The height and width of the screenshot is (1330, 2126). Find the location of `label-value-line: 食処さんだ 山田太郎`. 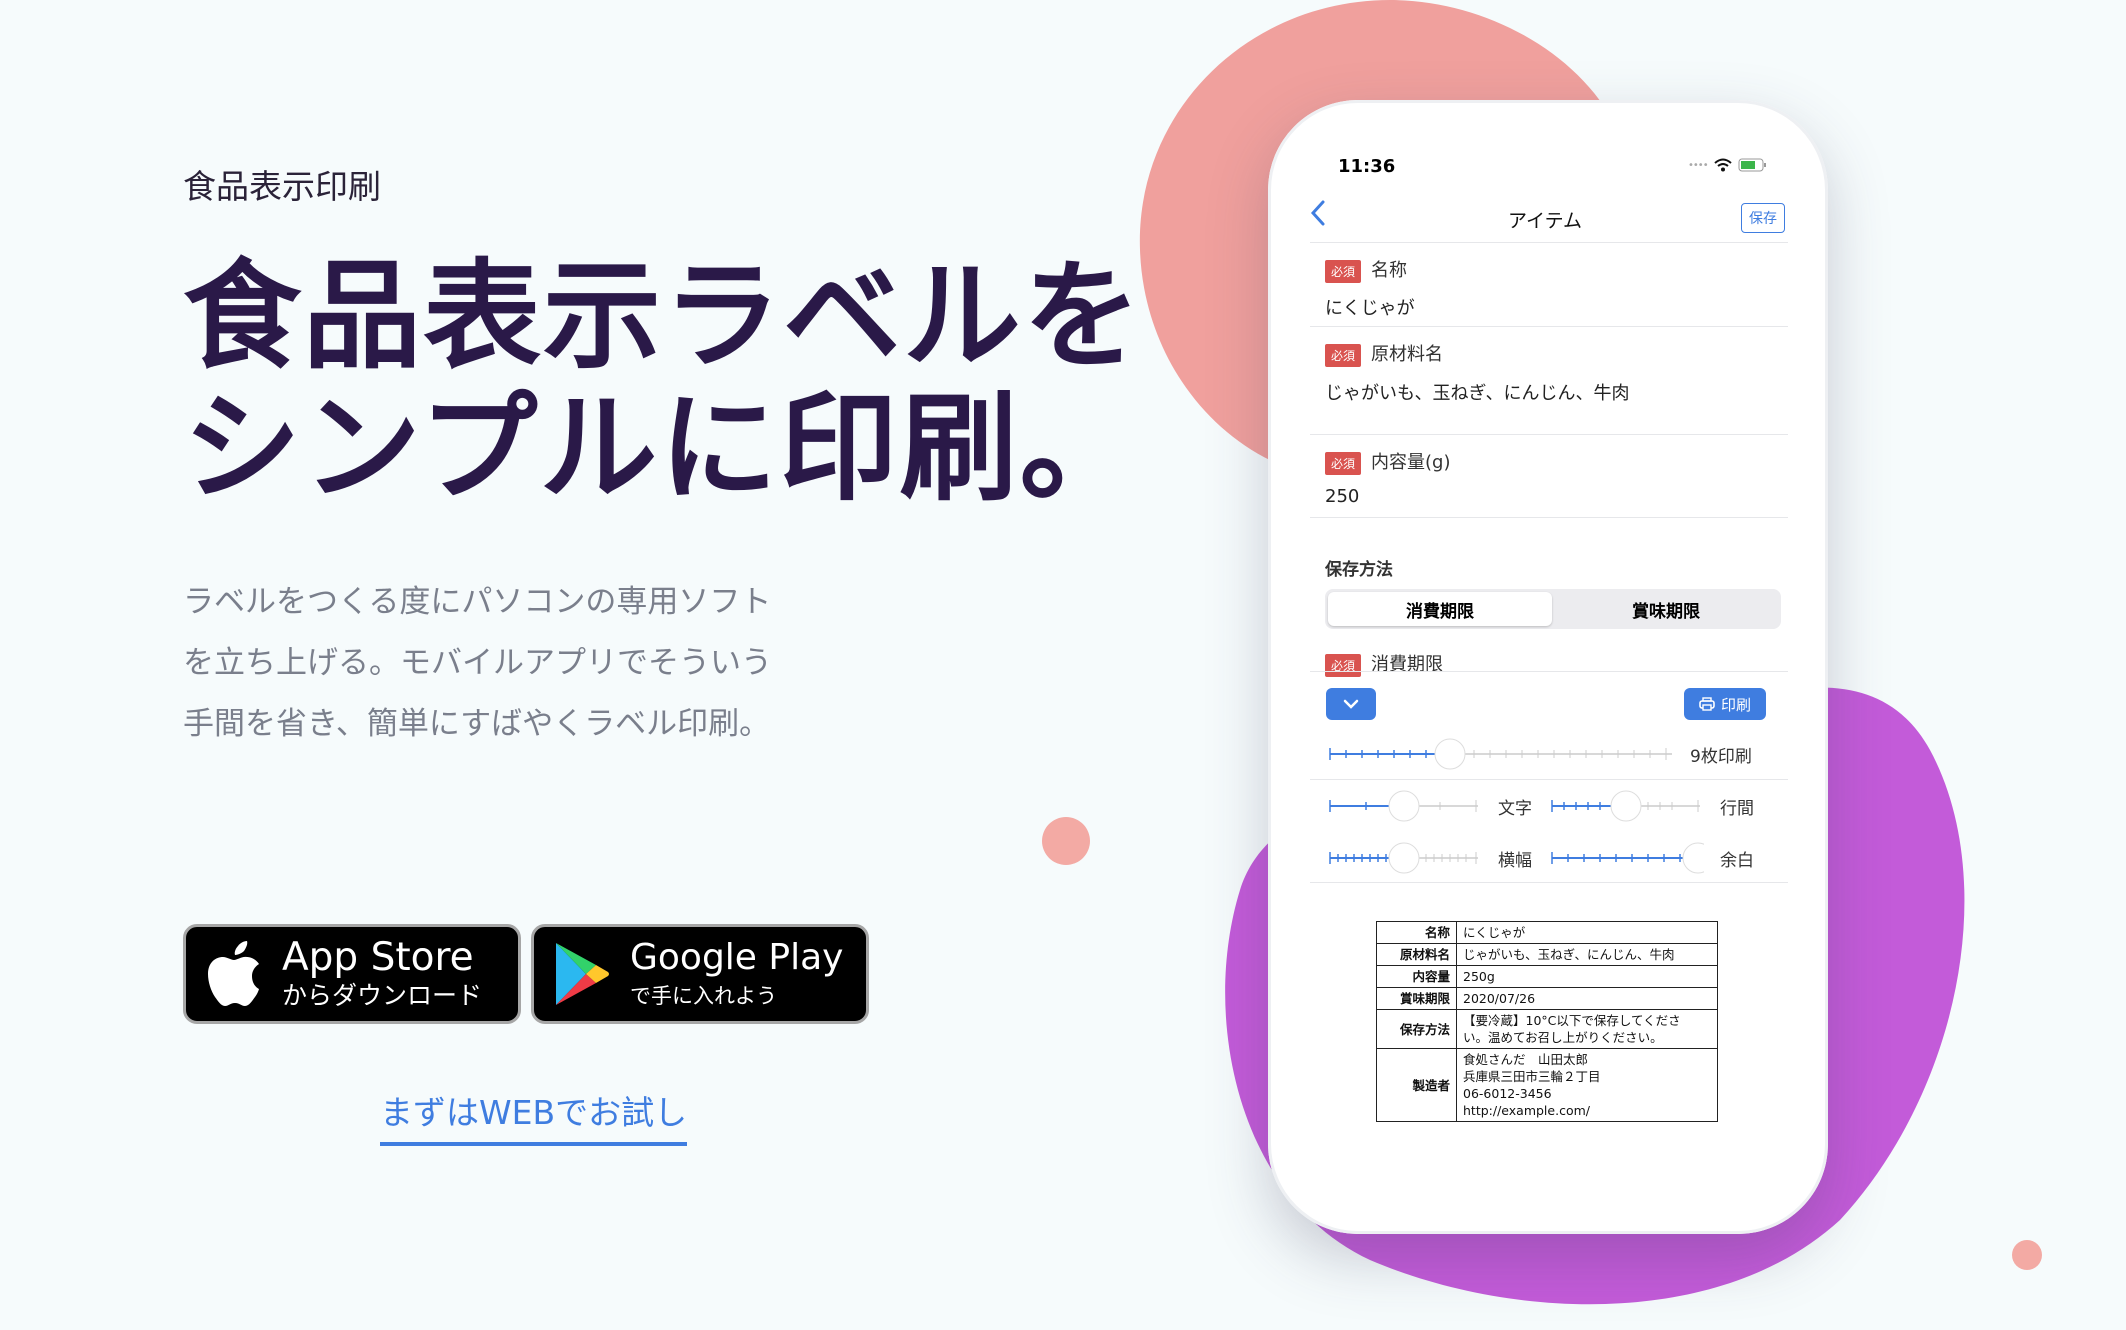

label-value-line: 食処さんだ 山田太郎 is located at coordinates (1526, 1059).